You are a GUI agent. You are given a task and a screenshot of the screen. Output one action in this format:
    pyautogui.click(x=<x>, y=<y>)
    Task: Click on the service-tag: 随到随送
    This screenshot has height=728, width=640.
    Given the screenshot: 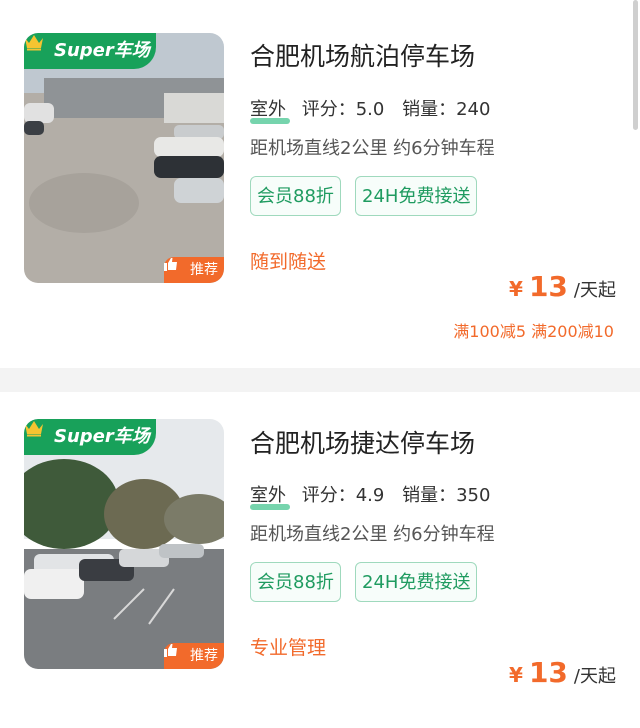 What is the action you would take?
    pyautogui.click(x=288, y=262)
    